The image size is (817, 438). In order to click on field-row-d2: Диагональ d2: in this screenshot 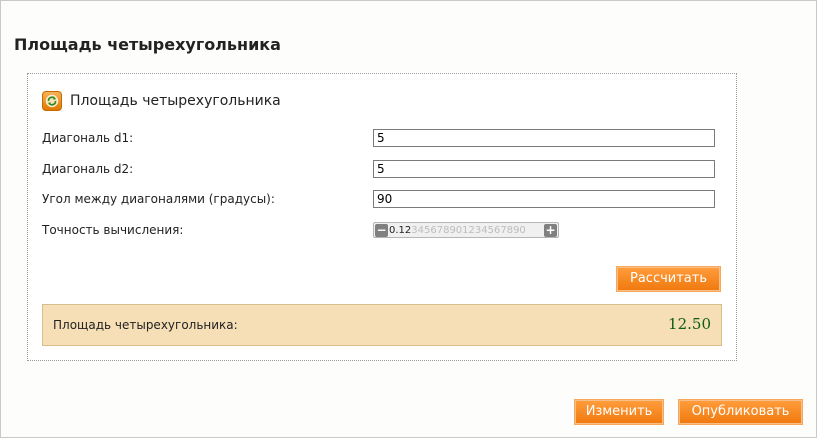, I will do `click(380, 170)`.